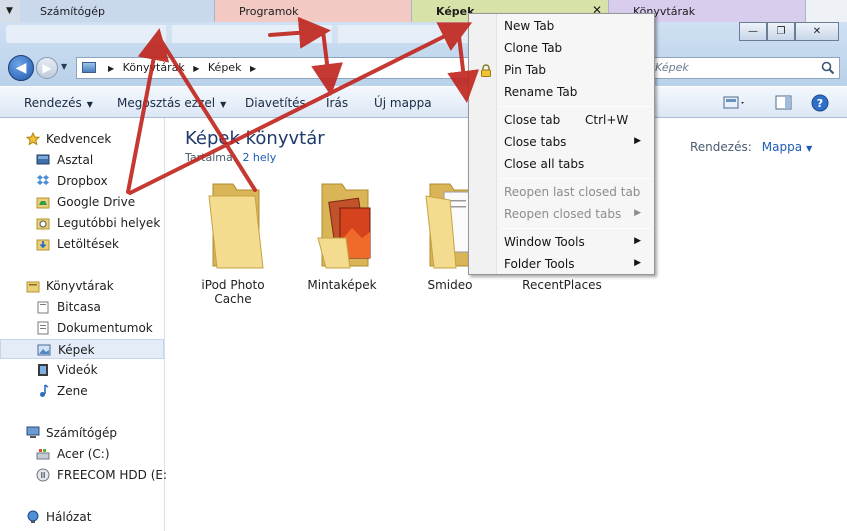  I want to click on folder-item: Mintaképek, so click(342, 248).